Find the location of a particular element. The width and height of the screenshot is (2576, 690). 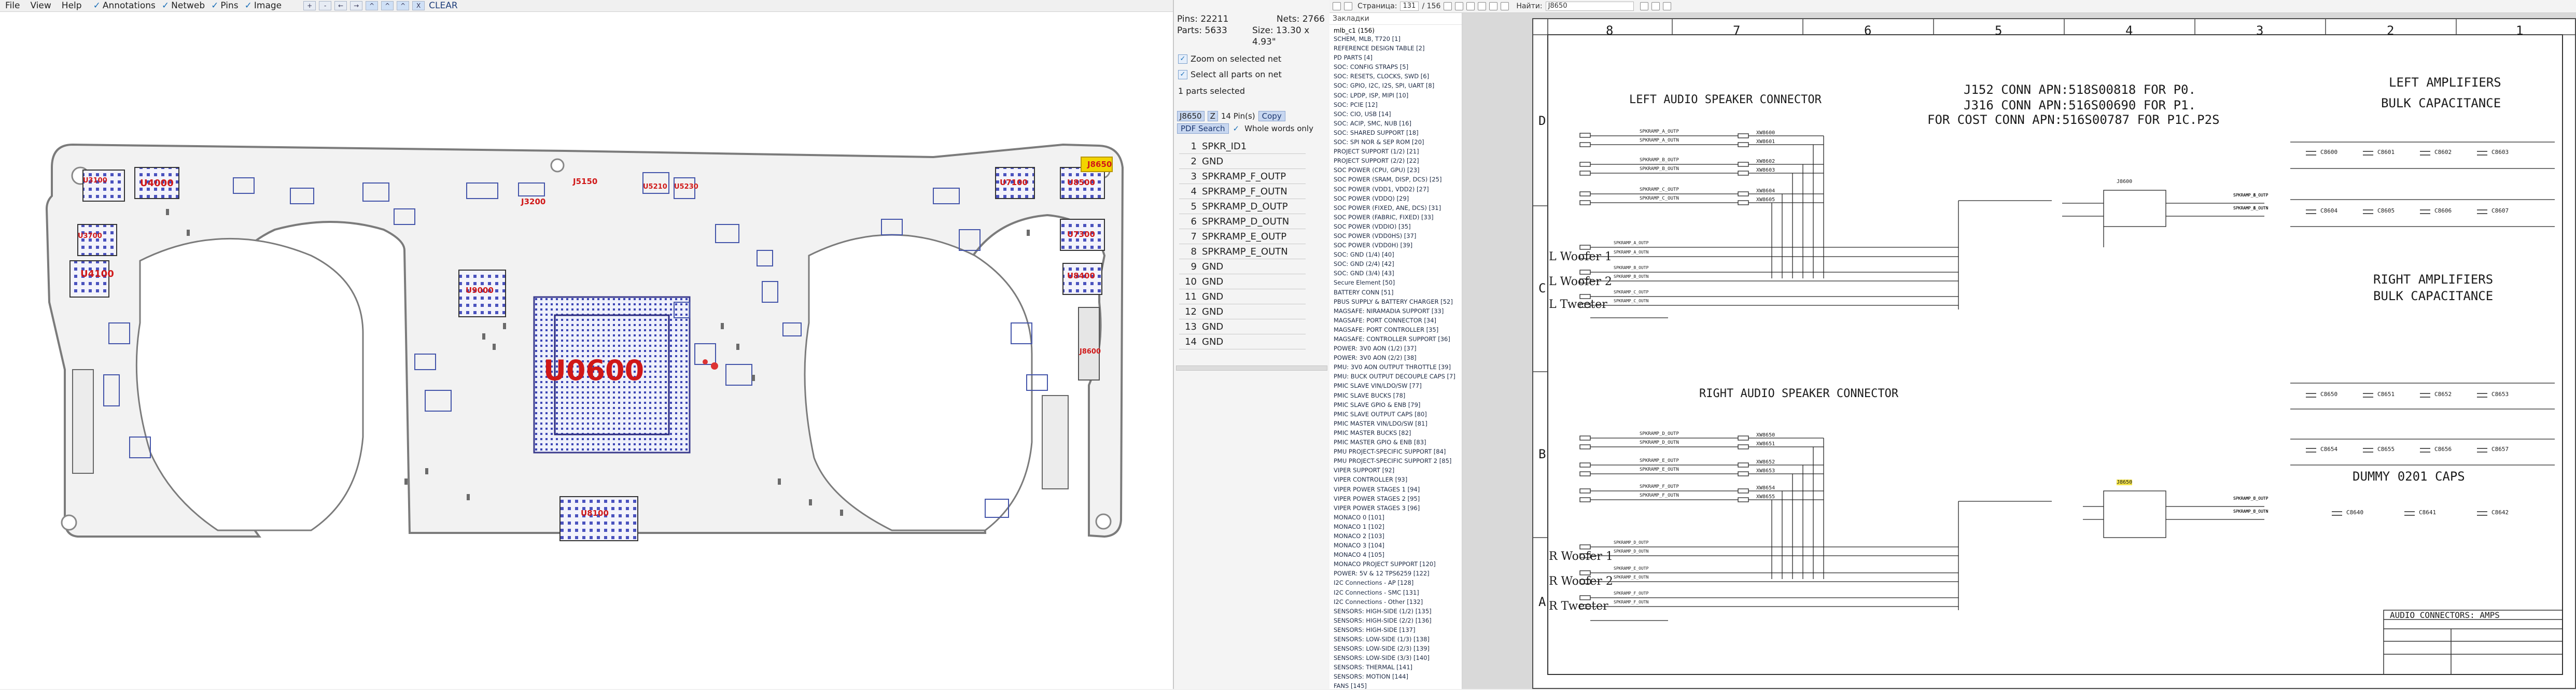

bookmark-item: MONACO 4 [105] is located at coordinates (1396, 554).